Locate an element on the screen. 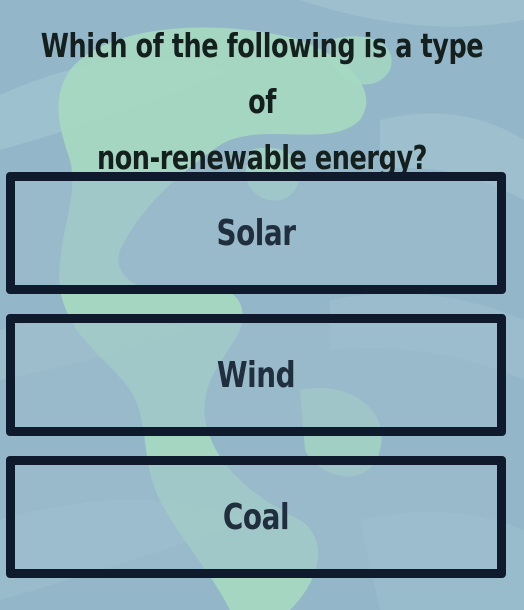 This screenshot has height=610, width=524. answer-option-label: Coal is located at coordinates (256, 517).